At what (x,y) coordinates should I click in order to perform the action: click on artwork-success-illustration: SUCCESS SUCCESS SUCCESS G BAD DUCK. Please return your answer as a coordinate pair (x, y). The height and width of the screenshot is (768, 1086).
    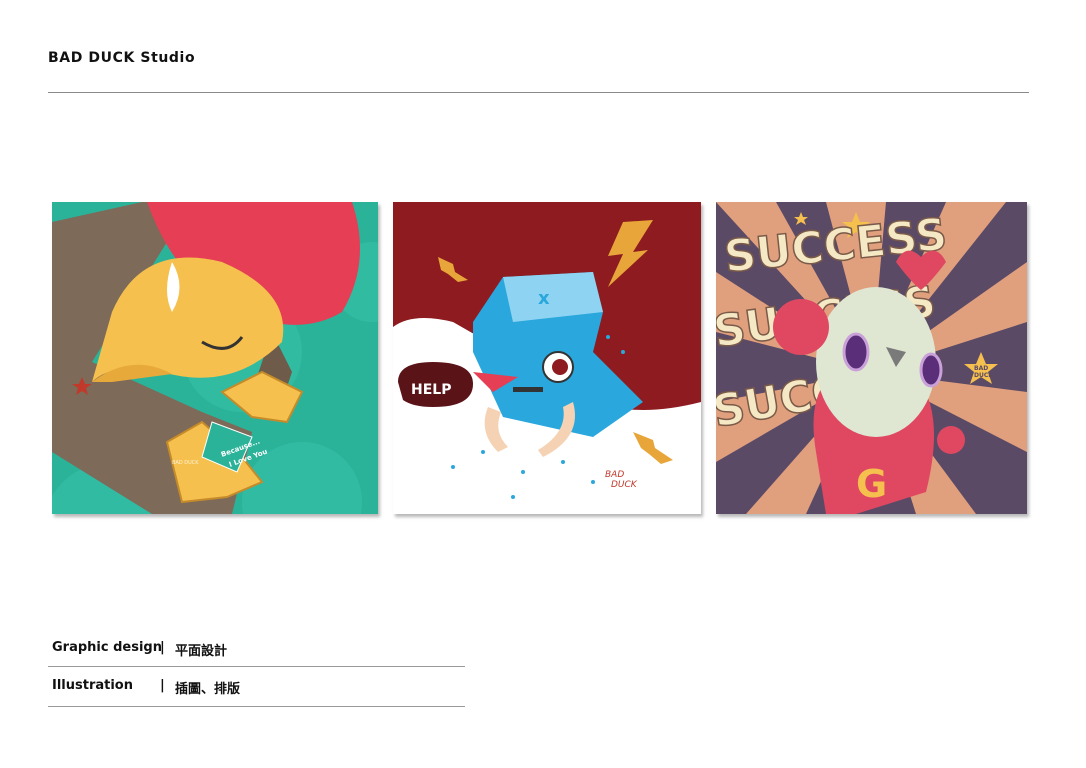
    Looking at the image, I should click on (871, 358).